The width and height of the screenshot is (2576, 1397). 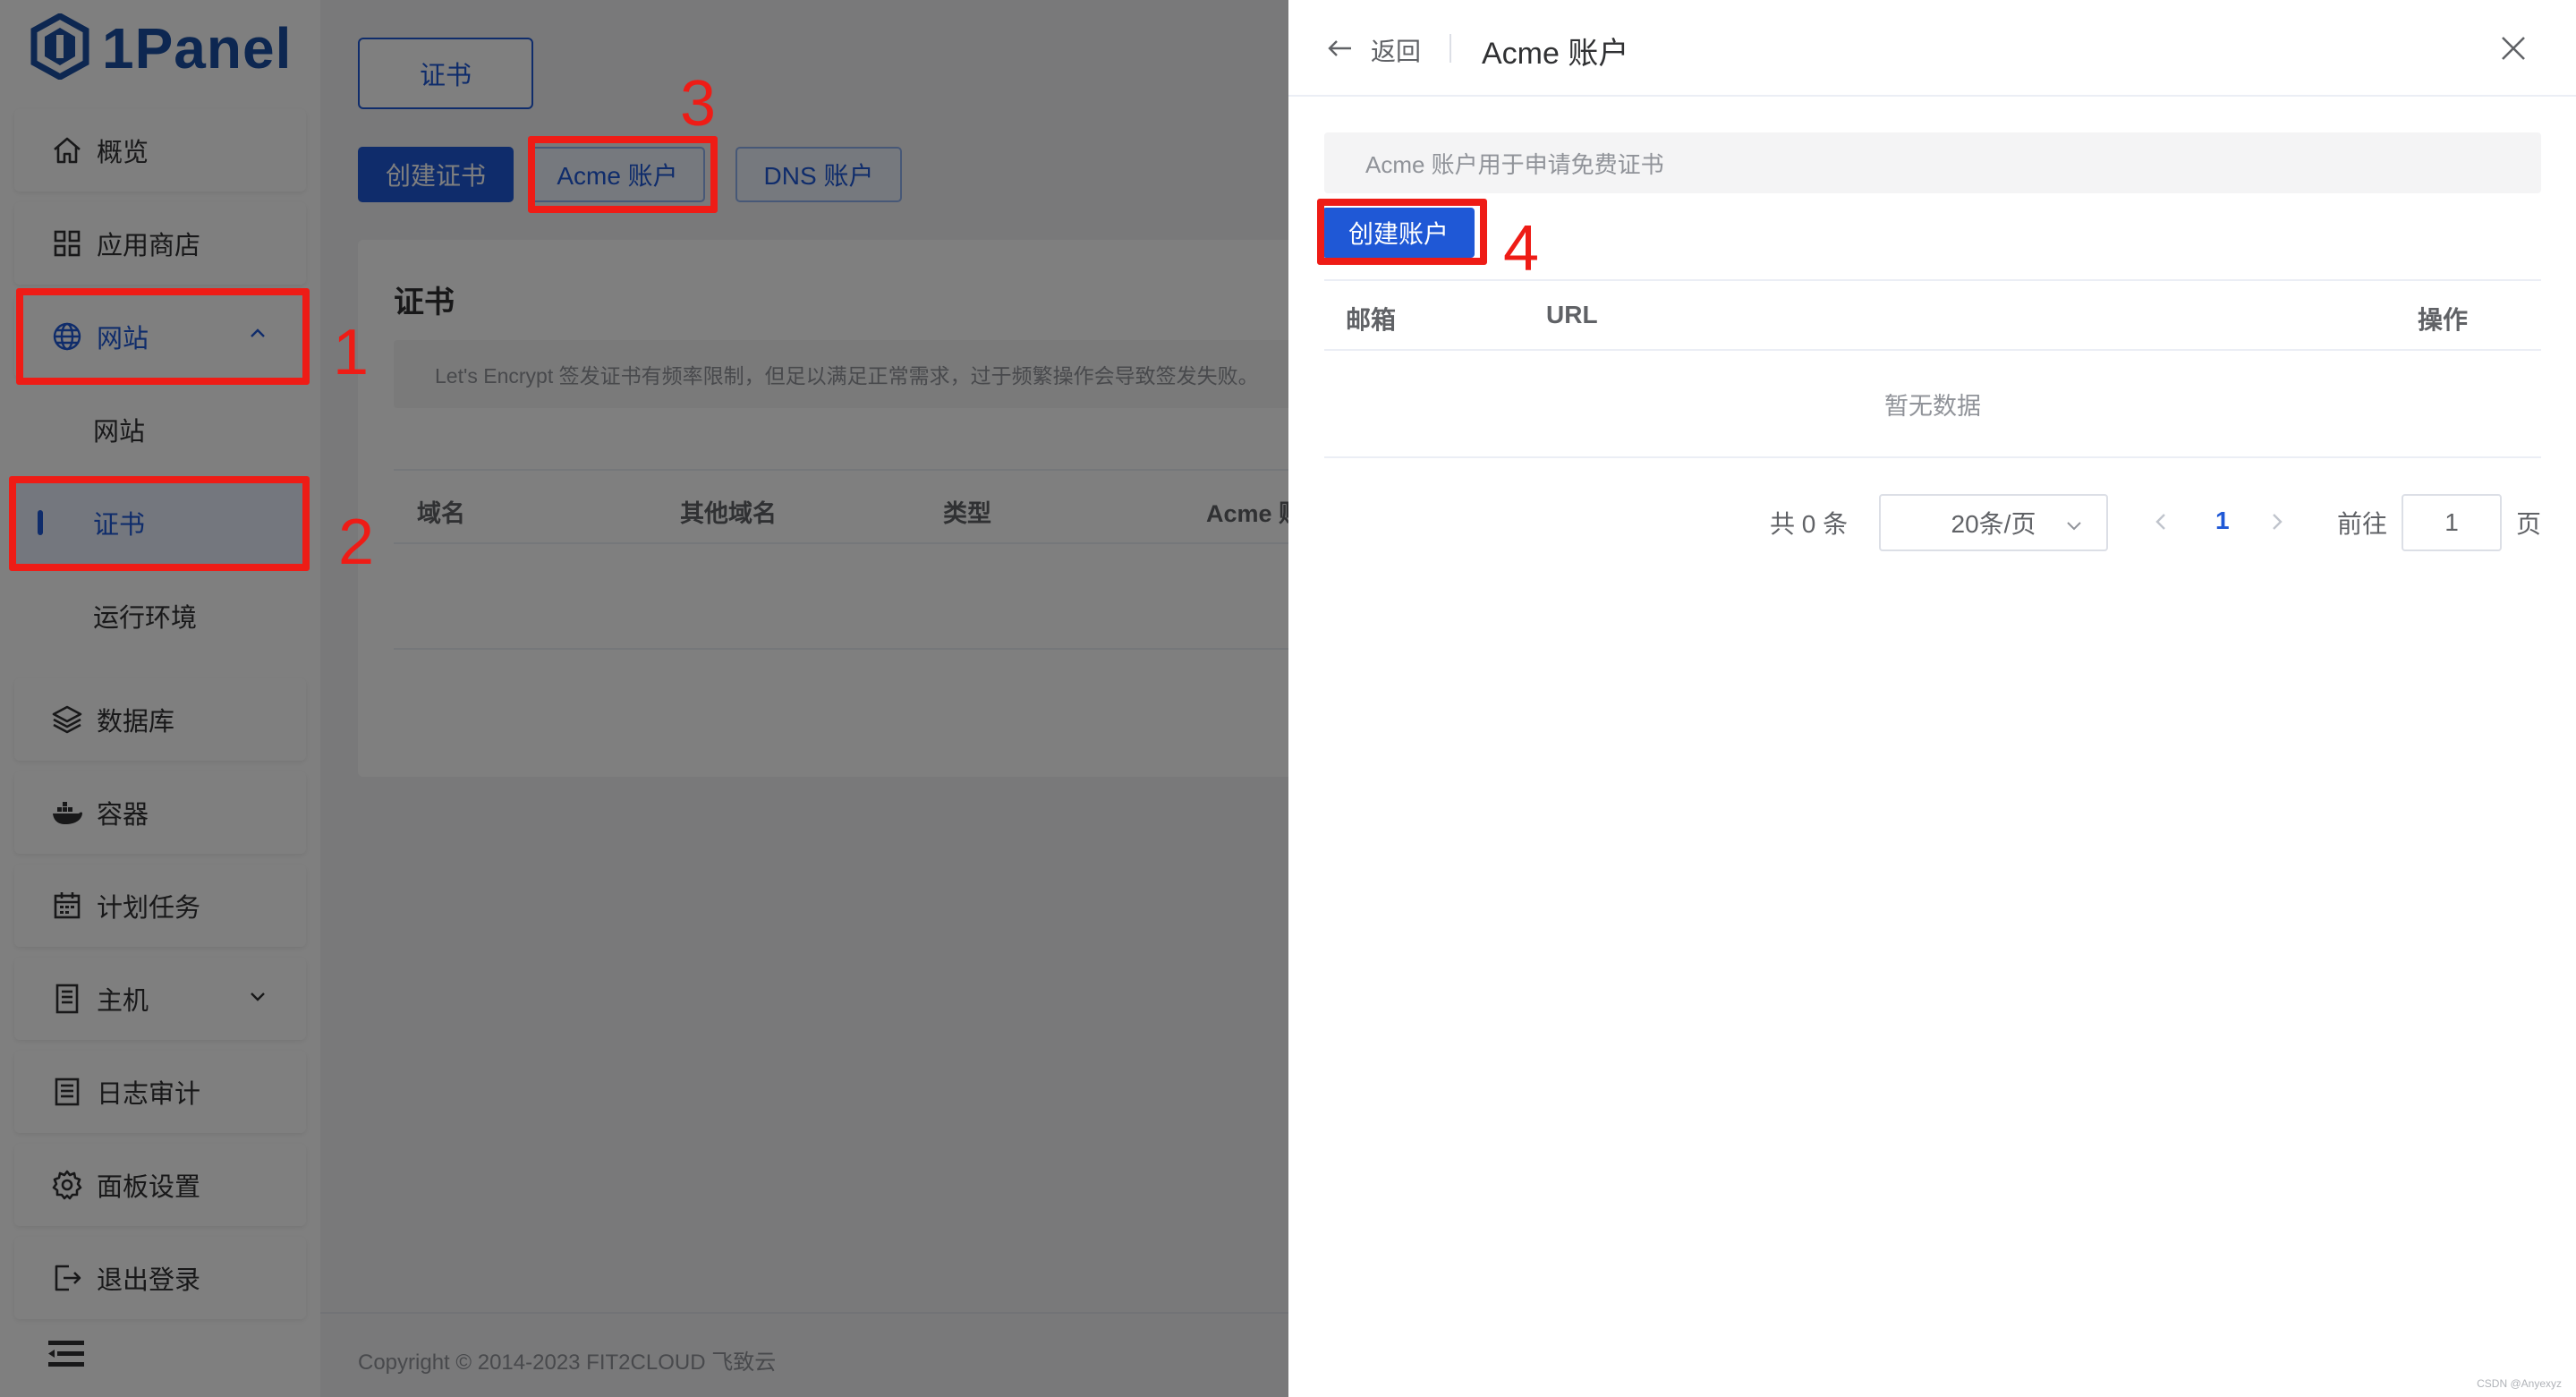 I want to click on drawer-header: 返回 Acme 账户, so click(x=1932, y=49).